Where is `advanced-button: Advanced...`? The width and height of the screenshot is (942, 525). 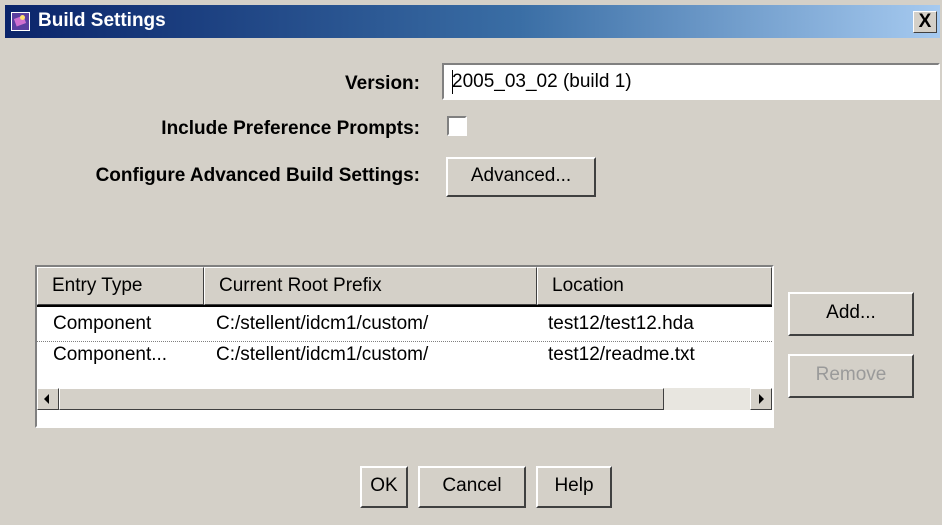 advanced-button: Advanced... is located at coordinates (521, 177).